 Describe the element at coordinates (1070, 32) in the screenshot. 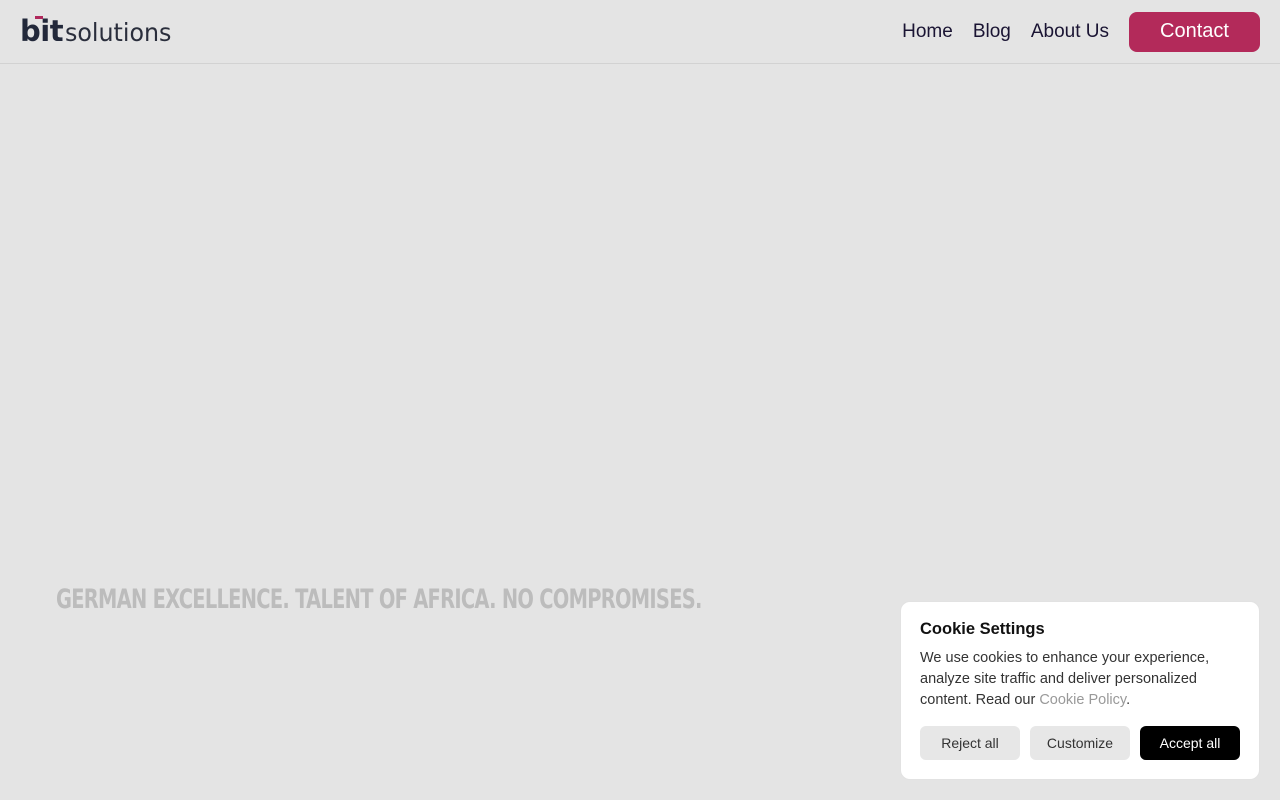

I see `nav-about-us-link: About Us` at that location.